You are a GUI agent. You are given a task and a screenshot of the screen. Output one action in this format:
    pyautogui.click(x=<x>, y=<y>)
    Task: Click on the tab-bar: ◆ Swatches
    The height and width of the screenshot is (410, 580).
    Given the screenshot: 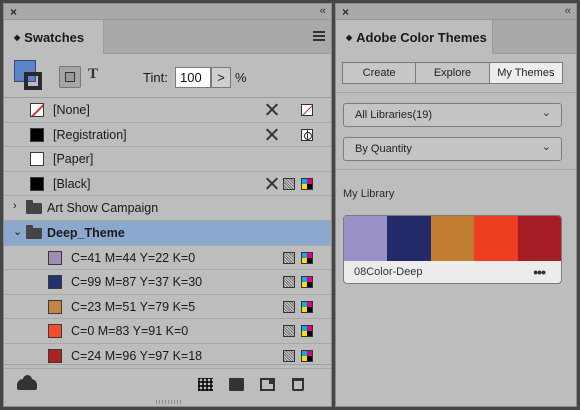 What is the action you would take?
    pyautogui.click(x=167, y=37)
    